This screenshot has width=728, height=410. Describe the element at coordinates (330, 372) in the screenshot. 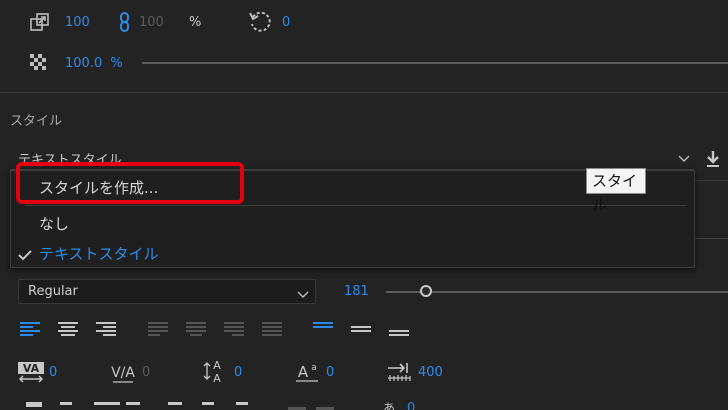

I see `baseline-shift-value: 0` at that location.